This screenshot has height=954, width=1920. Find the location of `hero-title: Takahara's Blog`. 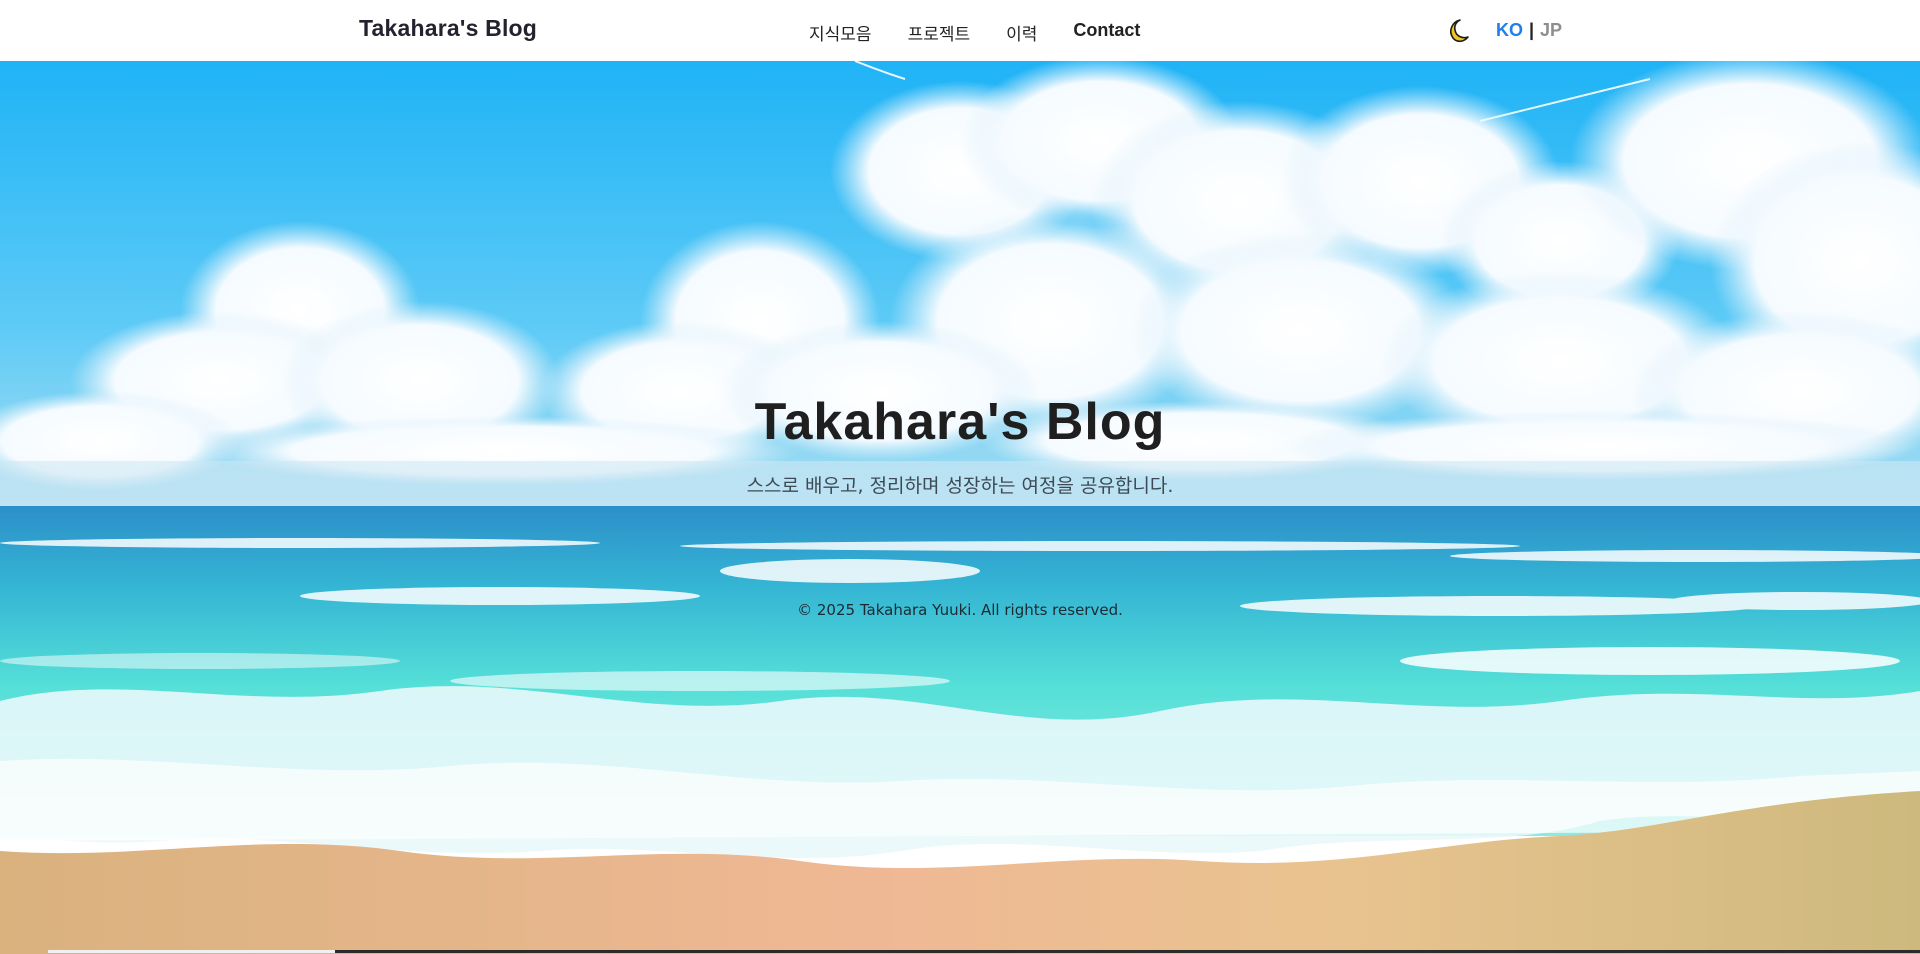

hero-title: Takahara's Blog is located at coordinates (960, 422).